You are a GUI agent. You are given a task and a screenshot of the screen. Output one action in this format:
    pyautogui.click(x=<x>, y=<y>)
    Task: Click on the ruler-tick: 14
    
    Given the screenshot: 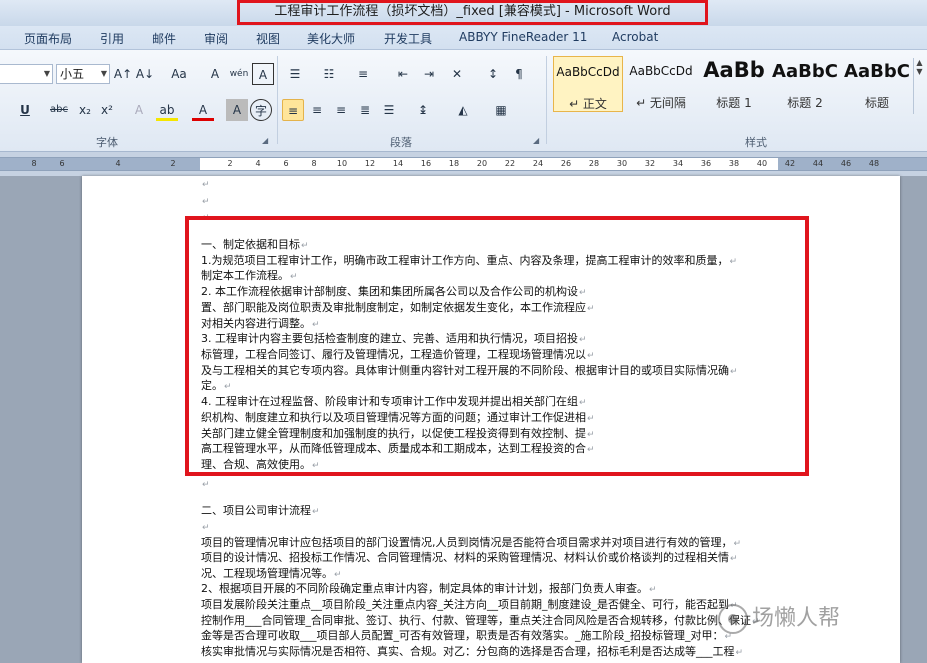 What is the action you would take?
    pyautogui.click(x=398, y=163)
    